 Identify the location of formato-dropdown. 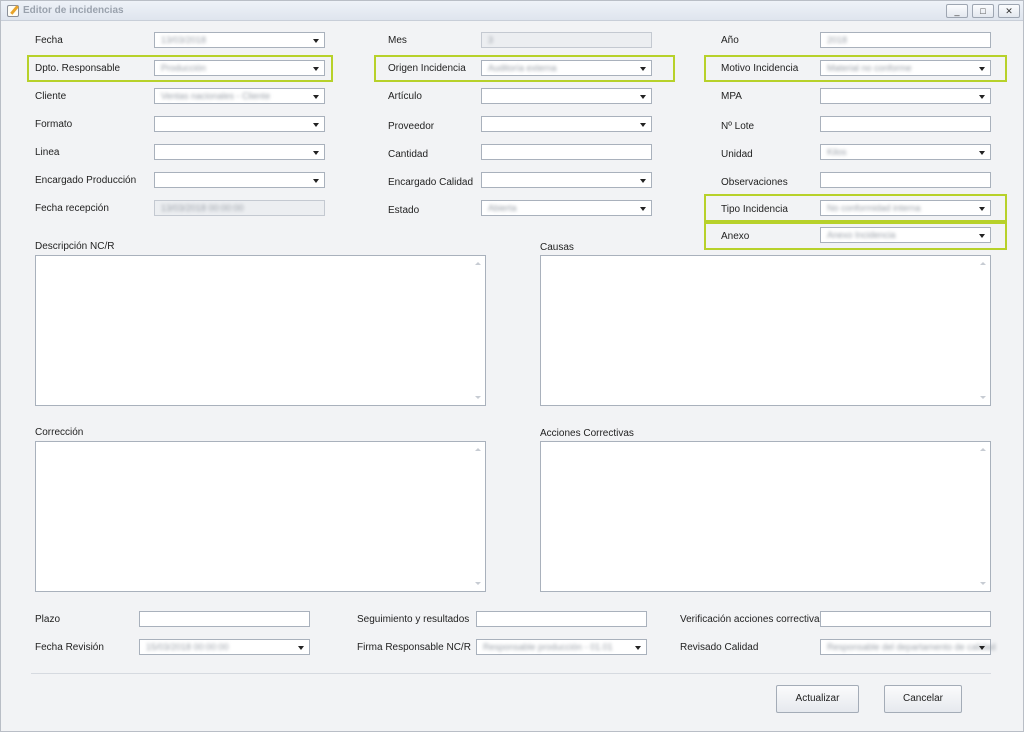
(239, 124).